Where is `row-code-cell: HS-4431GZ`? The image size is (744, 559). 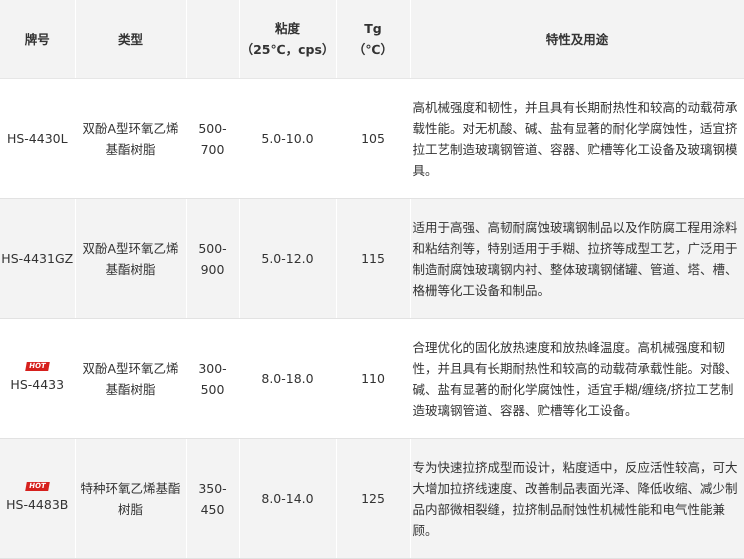
row-code-cell: HS-4431GZ is located at coordinates (38, 258).